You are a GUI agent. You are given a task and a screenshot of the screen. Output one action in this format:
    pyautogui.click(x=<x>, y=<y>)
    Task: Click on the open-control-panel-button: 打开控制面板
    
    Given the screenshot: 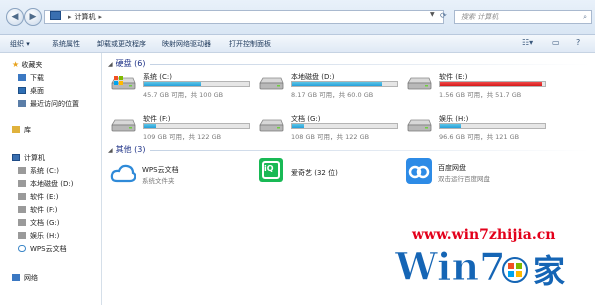 What is the action you would take?
    pyautogui.click(x=250, y=44)
    